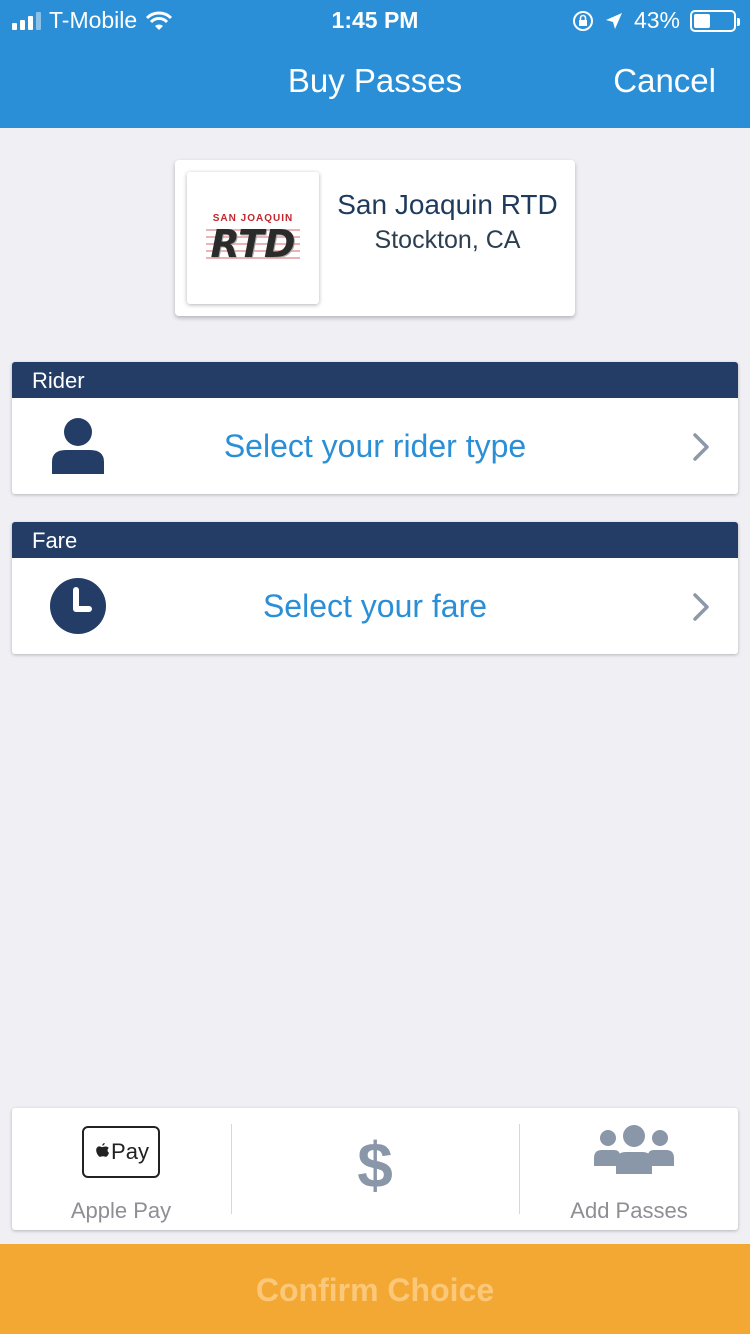 Image resolution: width=750 pixels, height=1334 pixels. I want to click on rider-section-header: Rider, so click(375, 380).